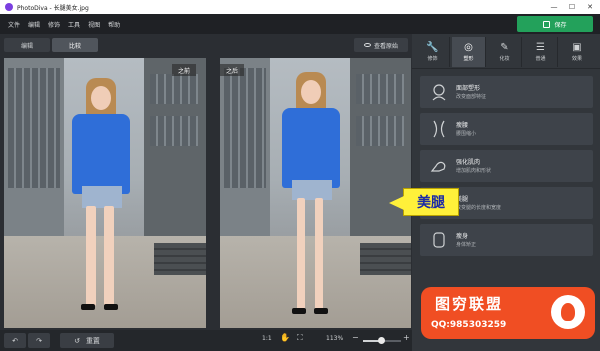  I want to click on menu-file: 文件, so click(14, 24).